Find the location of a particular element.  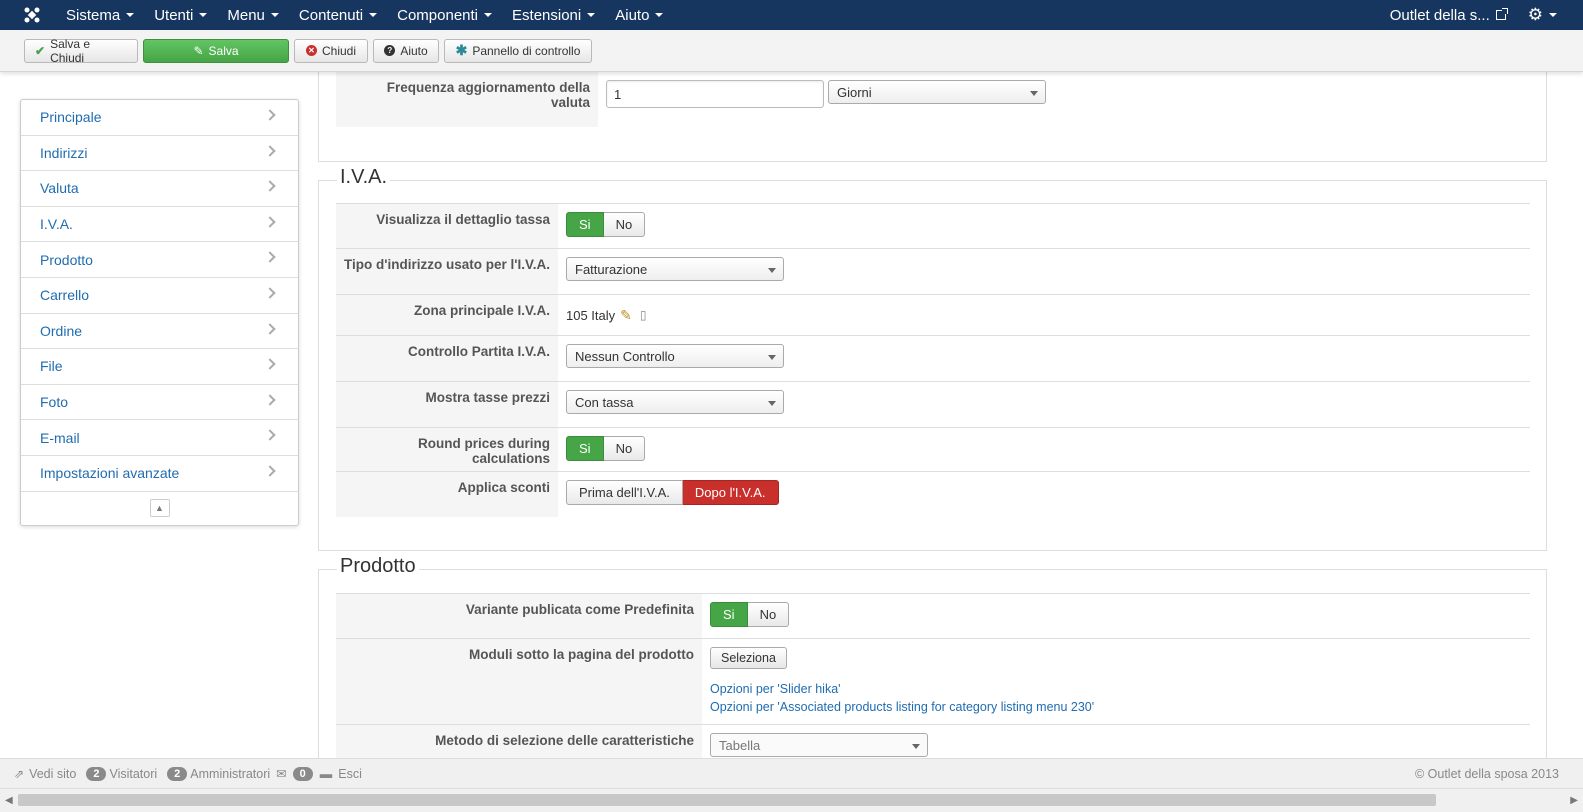

sidebar-item-indirizzi: Indirizzi is located at coordinates (159, 154).